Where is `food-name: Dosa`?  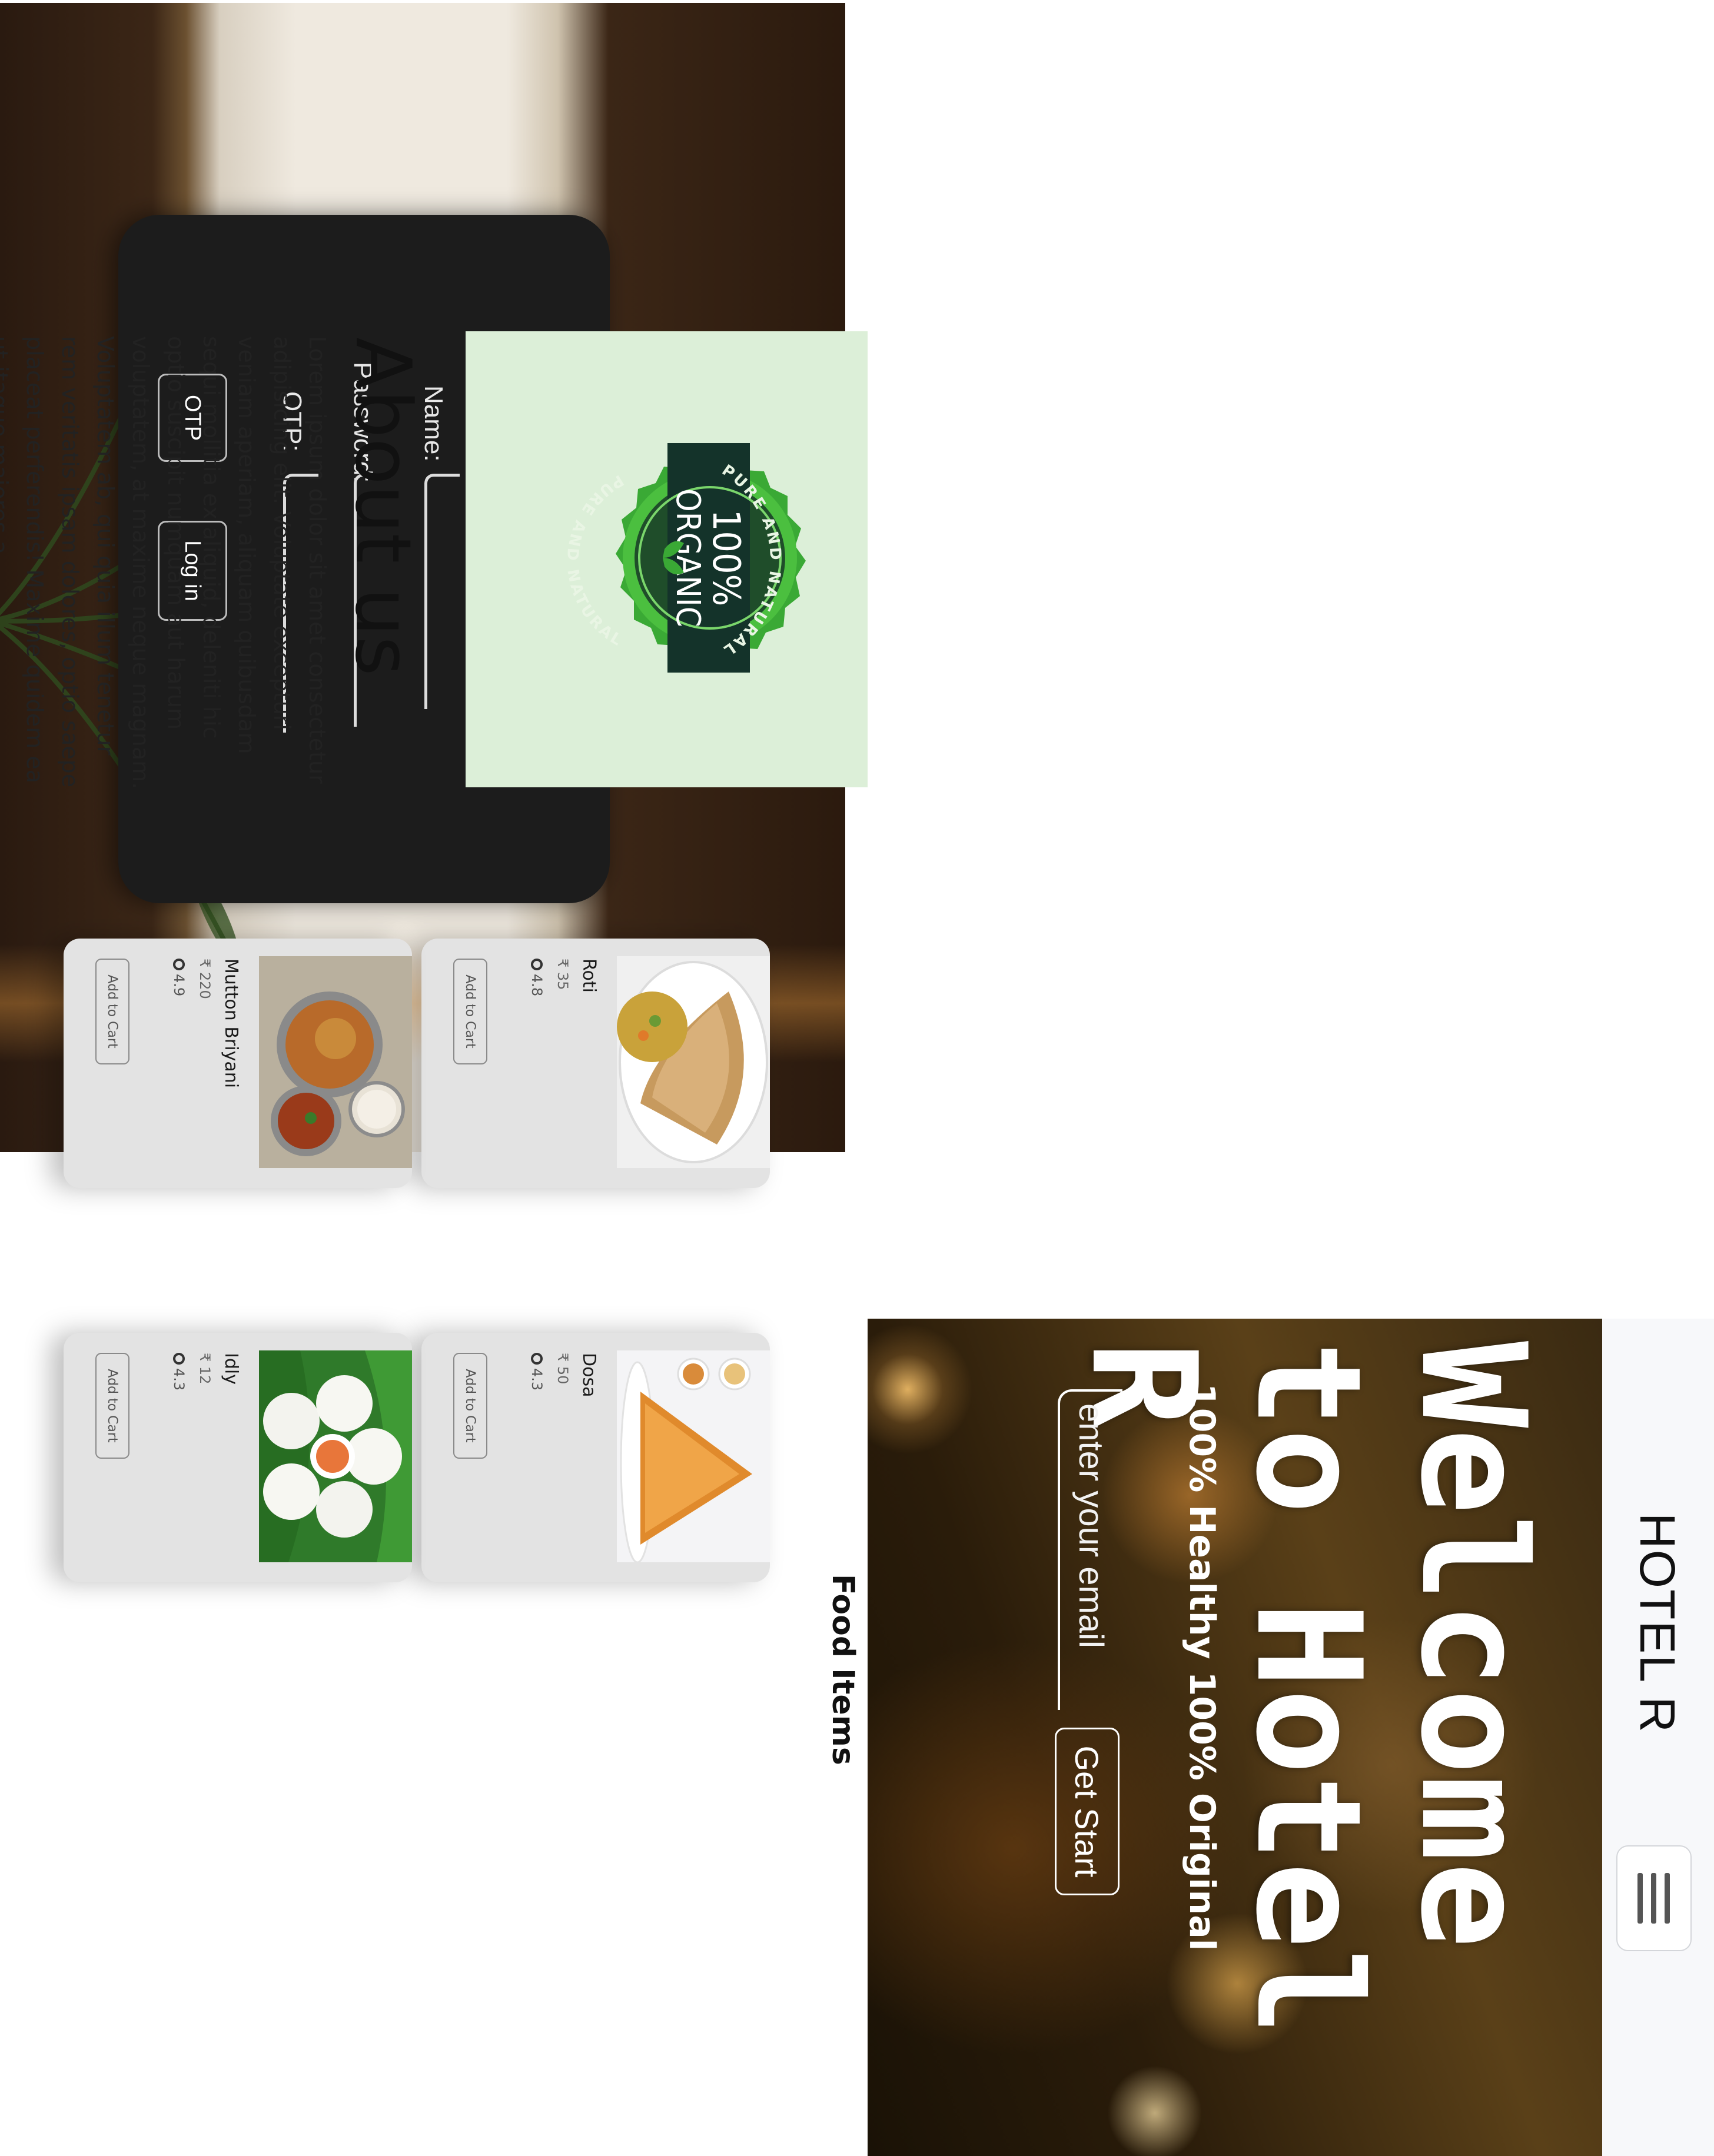
food-name: Dosa is located at coordinates (589, 1375).